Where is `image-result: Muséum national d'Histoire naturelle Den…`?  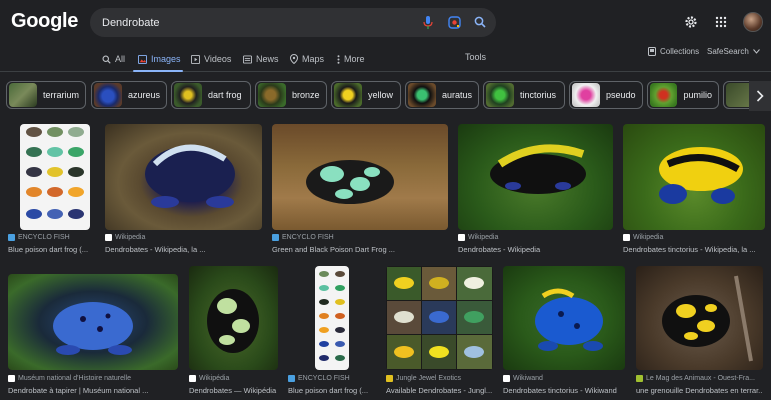 image-result: Muséum national d'Histoire naturelle Den… is located at coordinates (93, 337).